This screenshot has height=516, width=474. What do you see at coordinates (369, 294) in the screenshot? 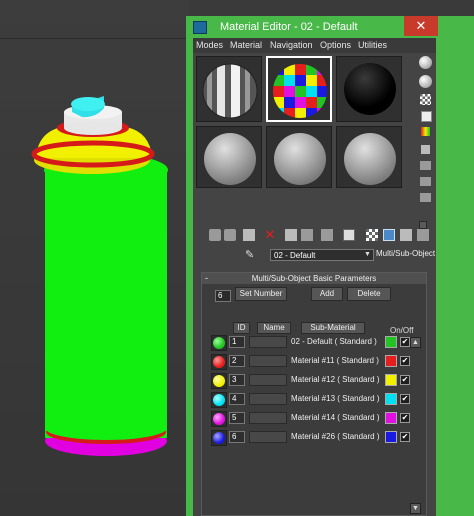
I see `delete-button: Delete` at bounding box center [369, 294].